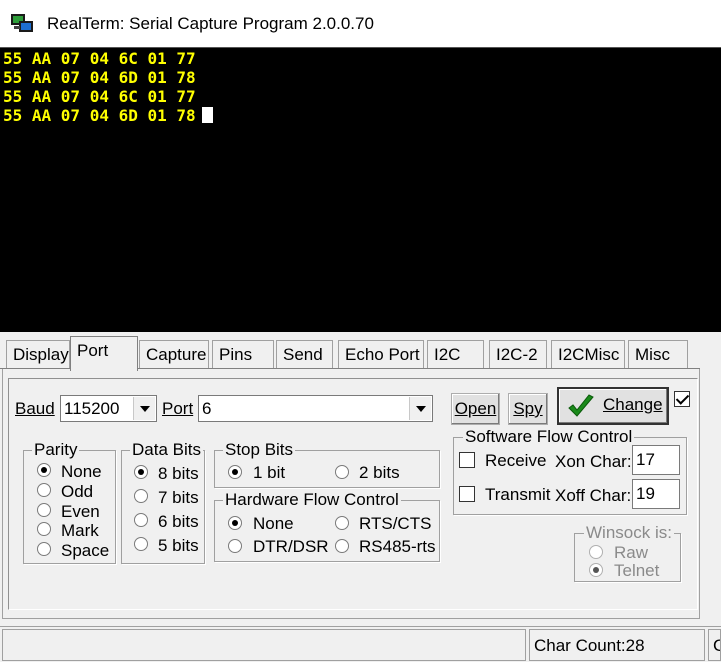  Describe the element at coordinates (312, 500) in the screenshot. I see `hardware-flow-title: Hardware Flow Control` at that location.